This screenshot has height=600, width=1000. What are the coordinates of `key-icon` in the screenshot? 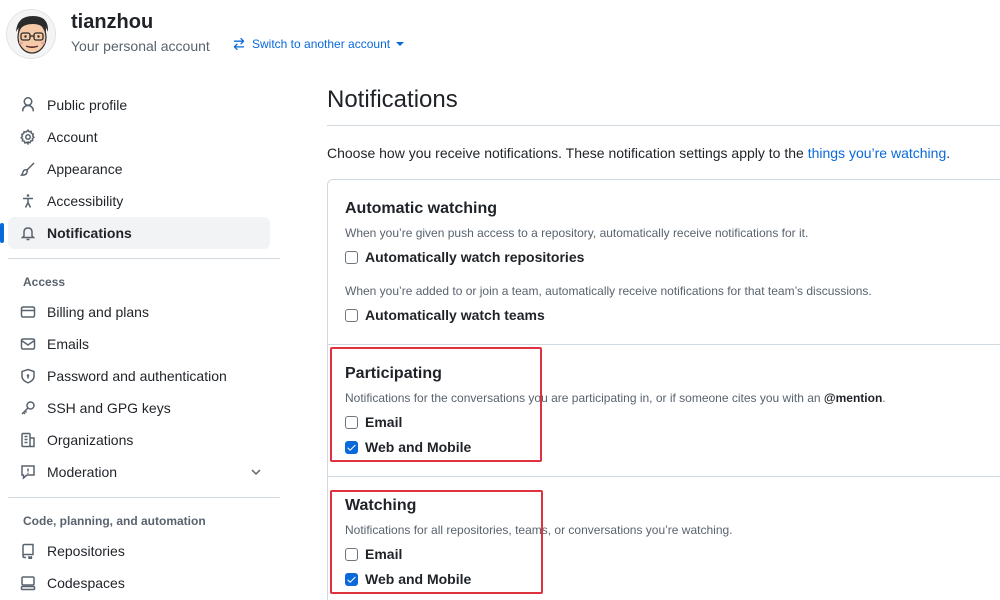 It's located at (28, 408).